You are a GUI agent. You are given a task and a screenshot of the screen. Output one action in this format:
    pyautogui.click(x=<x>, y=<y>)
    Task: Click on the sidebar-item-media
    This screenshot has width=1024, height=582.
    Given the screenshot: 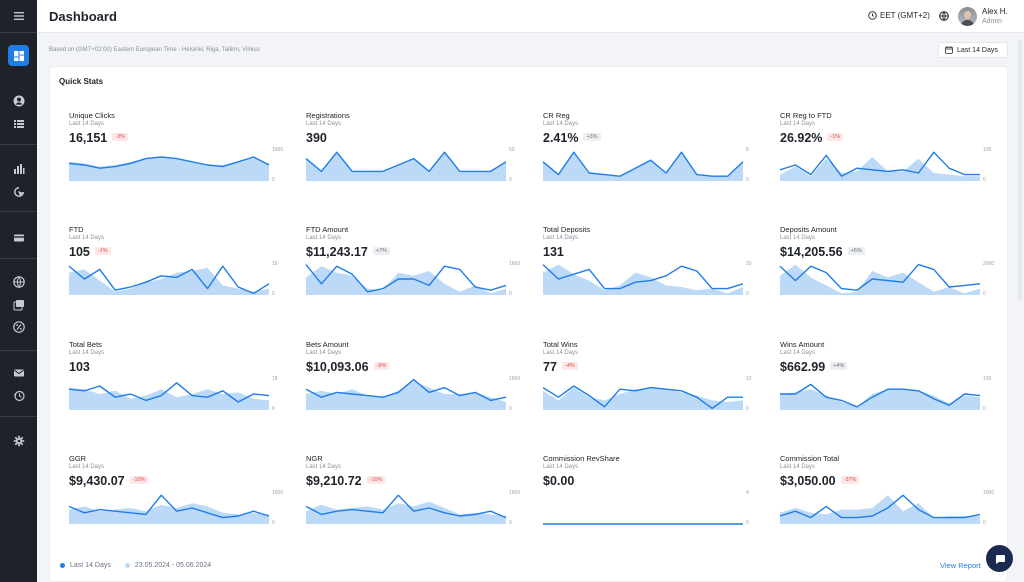 What is the action you would take?
    pyautogui.click(x=18, y=305)
    